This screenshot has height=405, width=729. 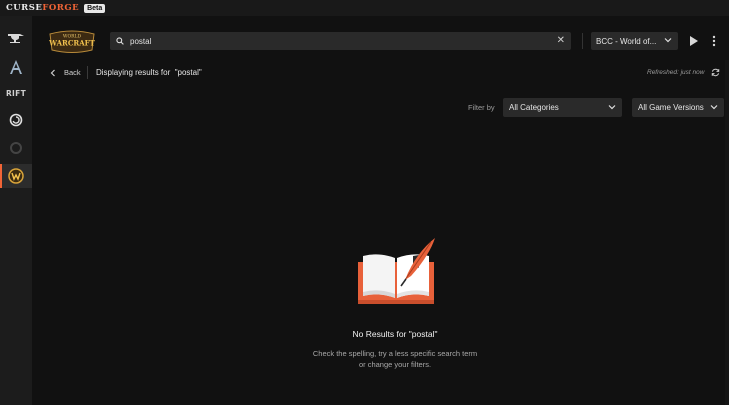 I want to click on game-rail: RIFT, so click(x=16, y=210).